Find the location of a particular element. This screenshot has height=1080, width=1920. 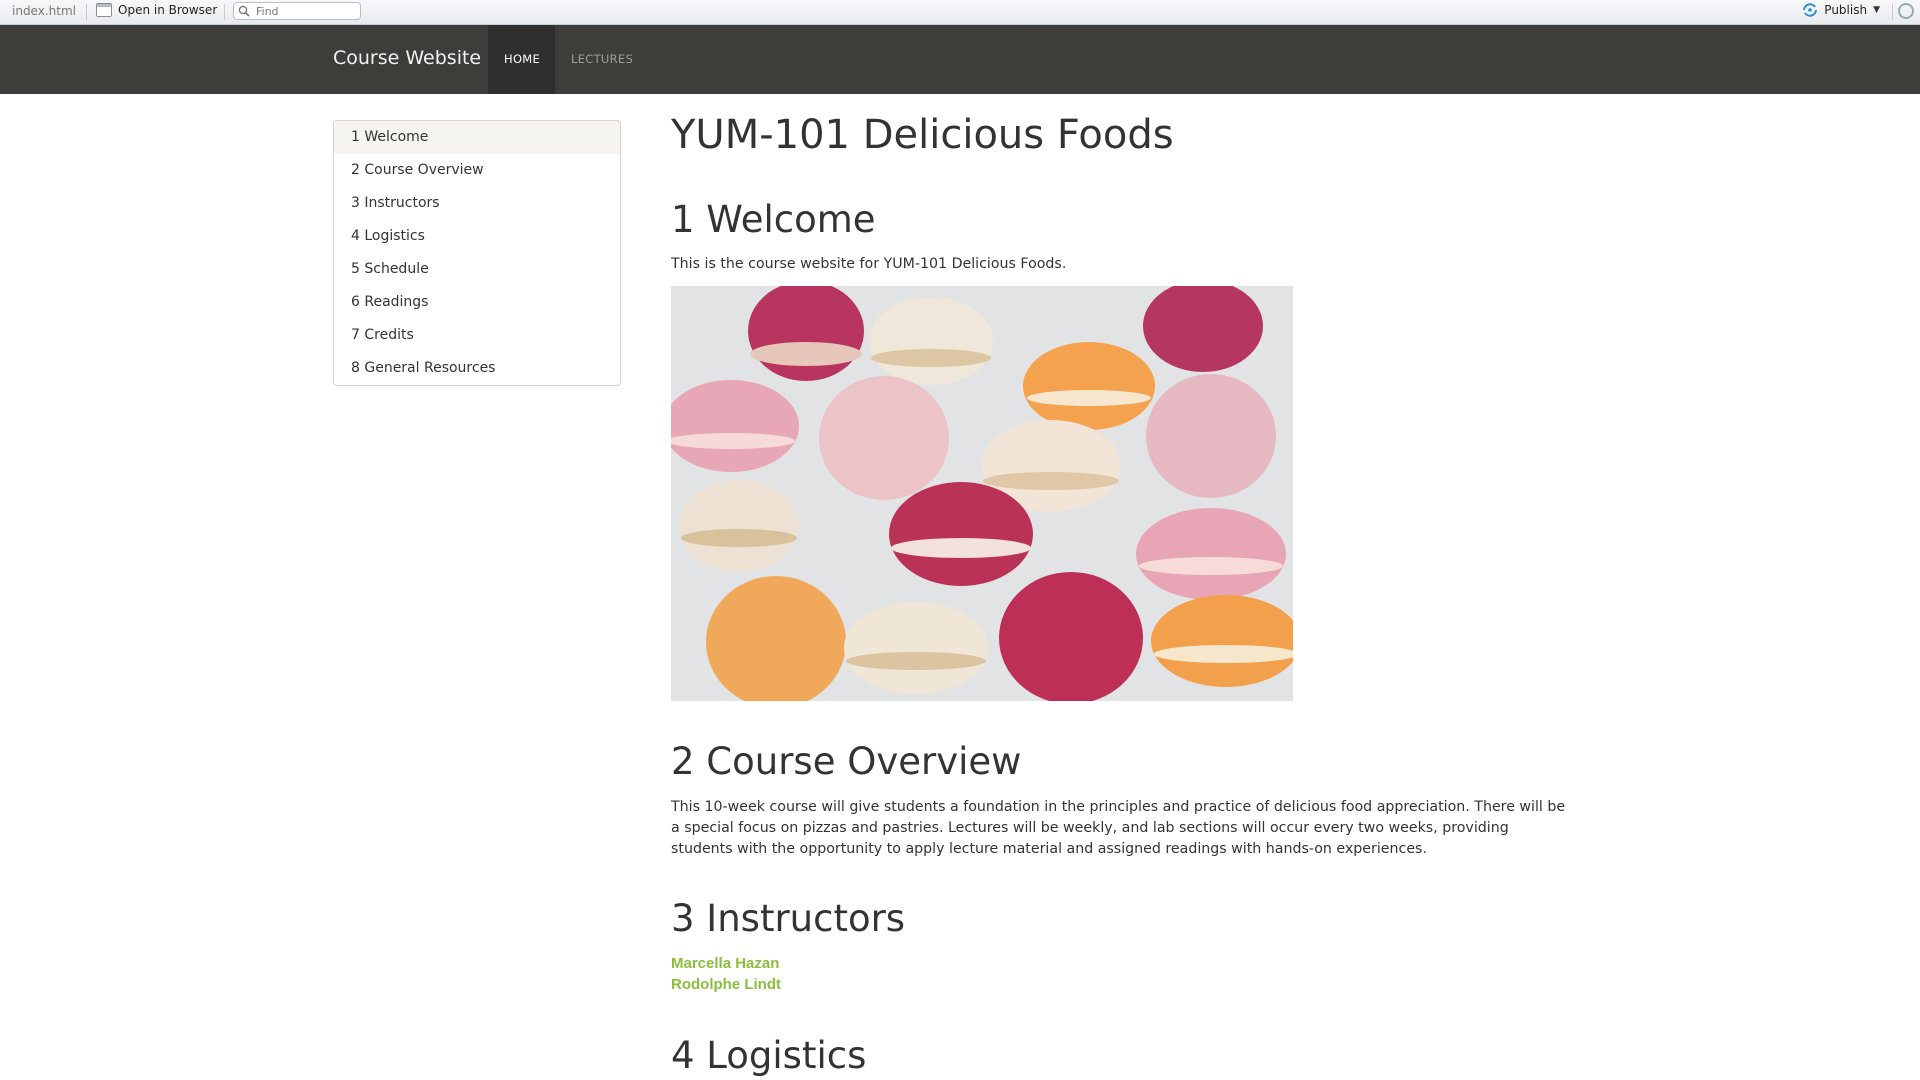

toc-item-credits: 7 Credits is located at coordinates (477, 335).